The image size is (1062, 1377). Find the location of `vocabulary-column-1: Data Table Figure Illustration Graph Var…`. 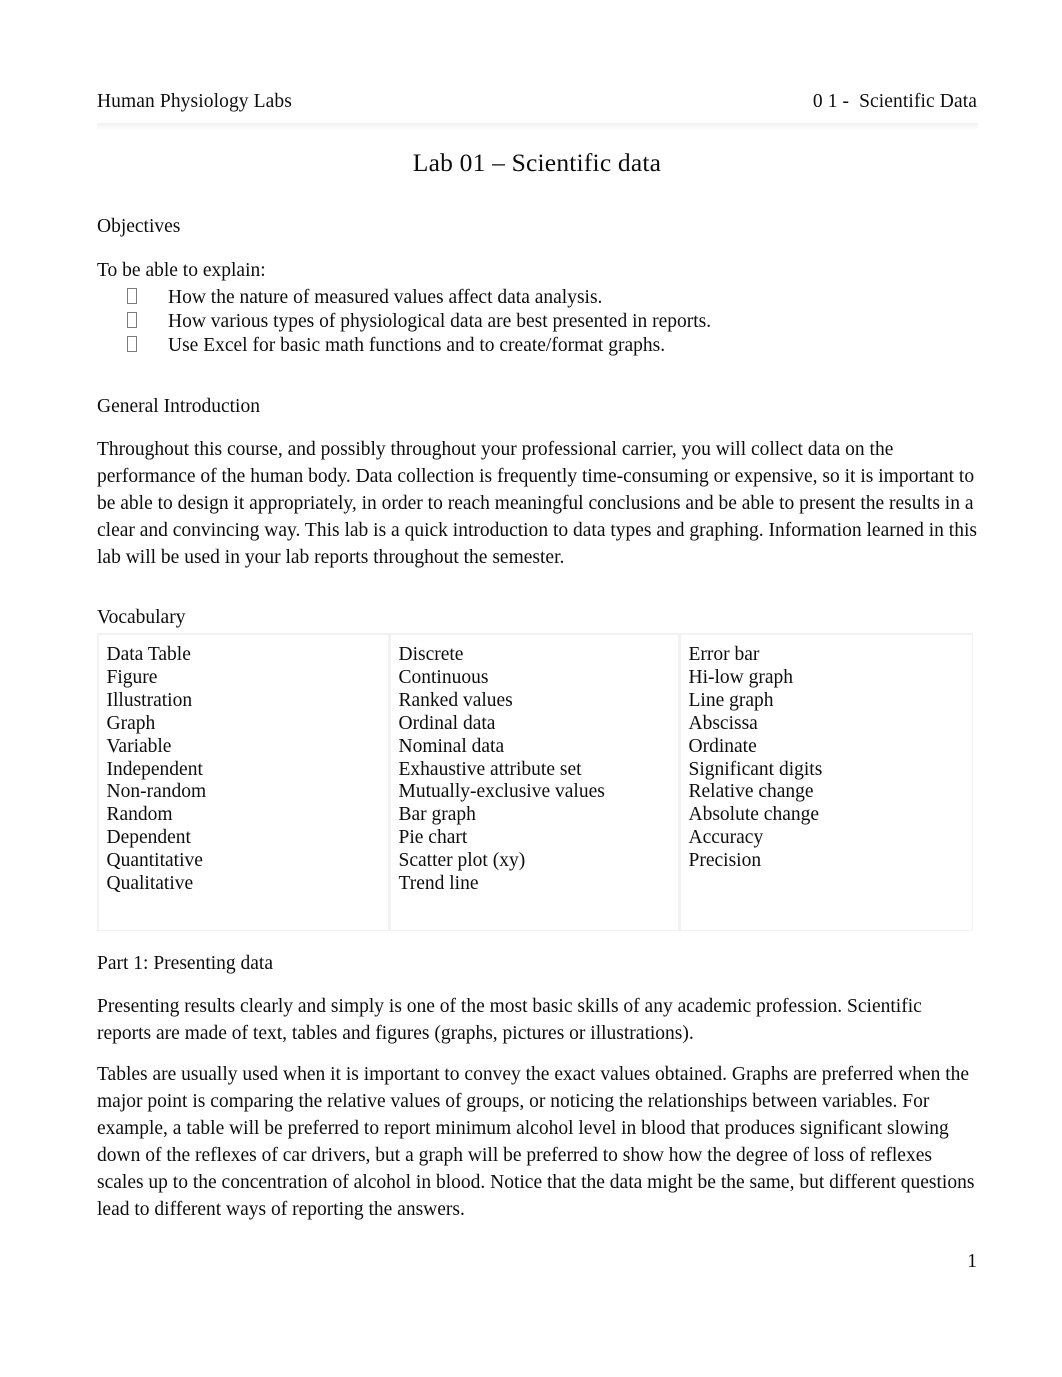

vocabulary-column-1: Data Table Figure Illustration Graph Var… is located at coordinates (243, 782).